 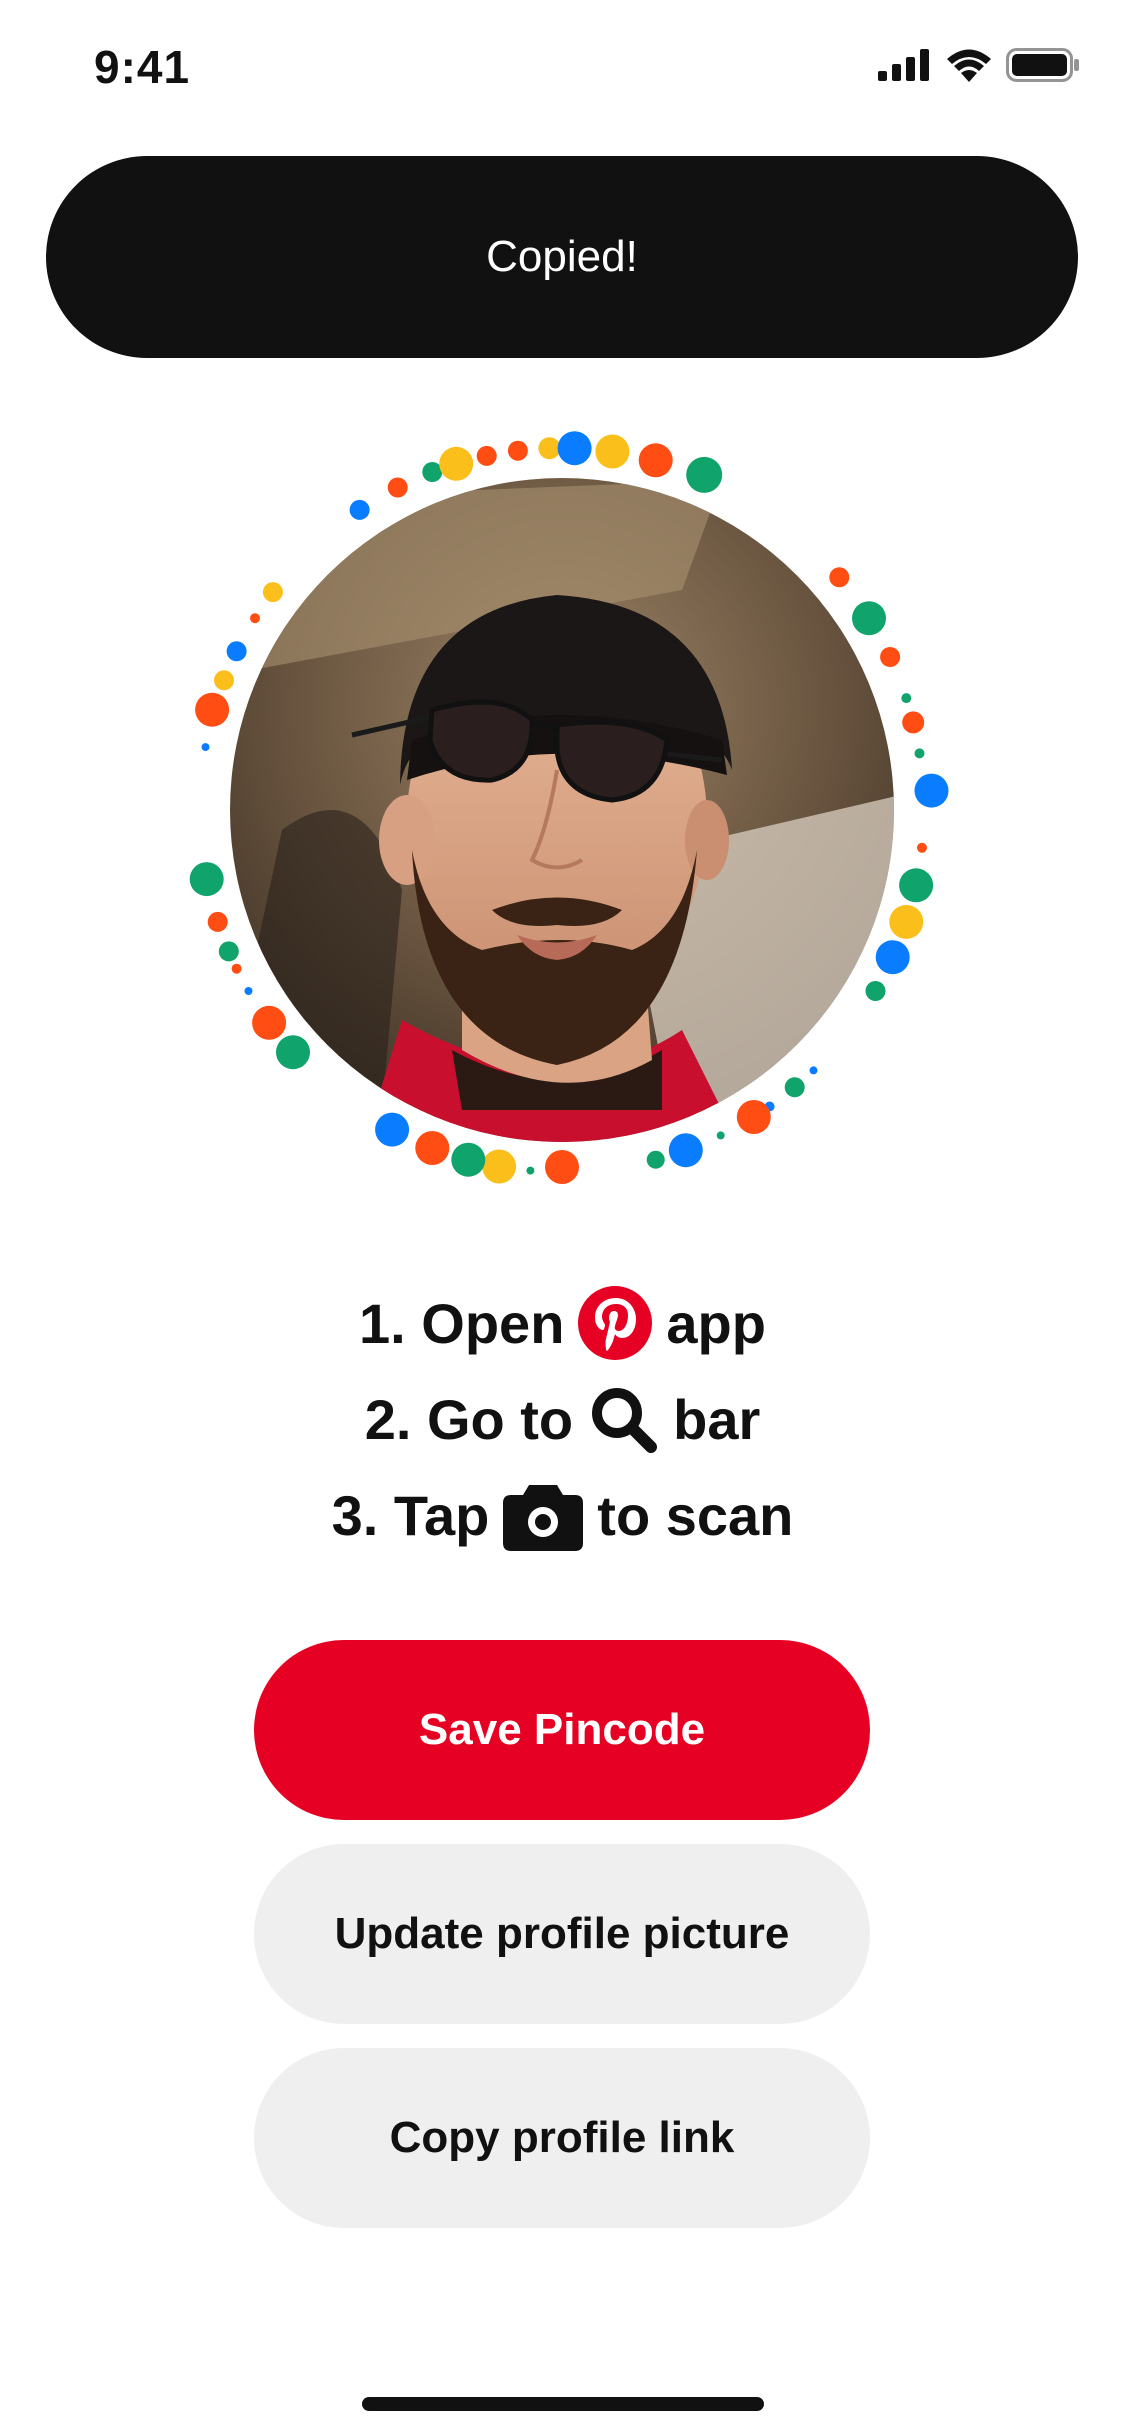 I want to click on copied-toast: Copied!, so click(x=562, y=257).